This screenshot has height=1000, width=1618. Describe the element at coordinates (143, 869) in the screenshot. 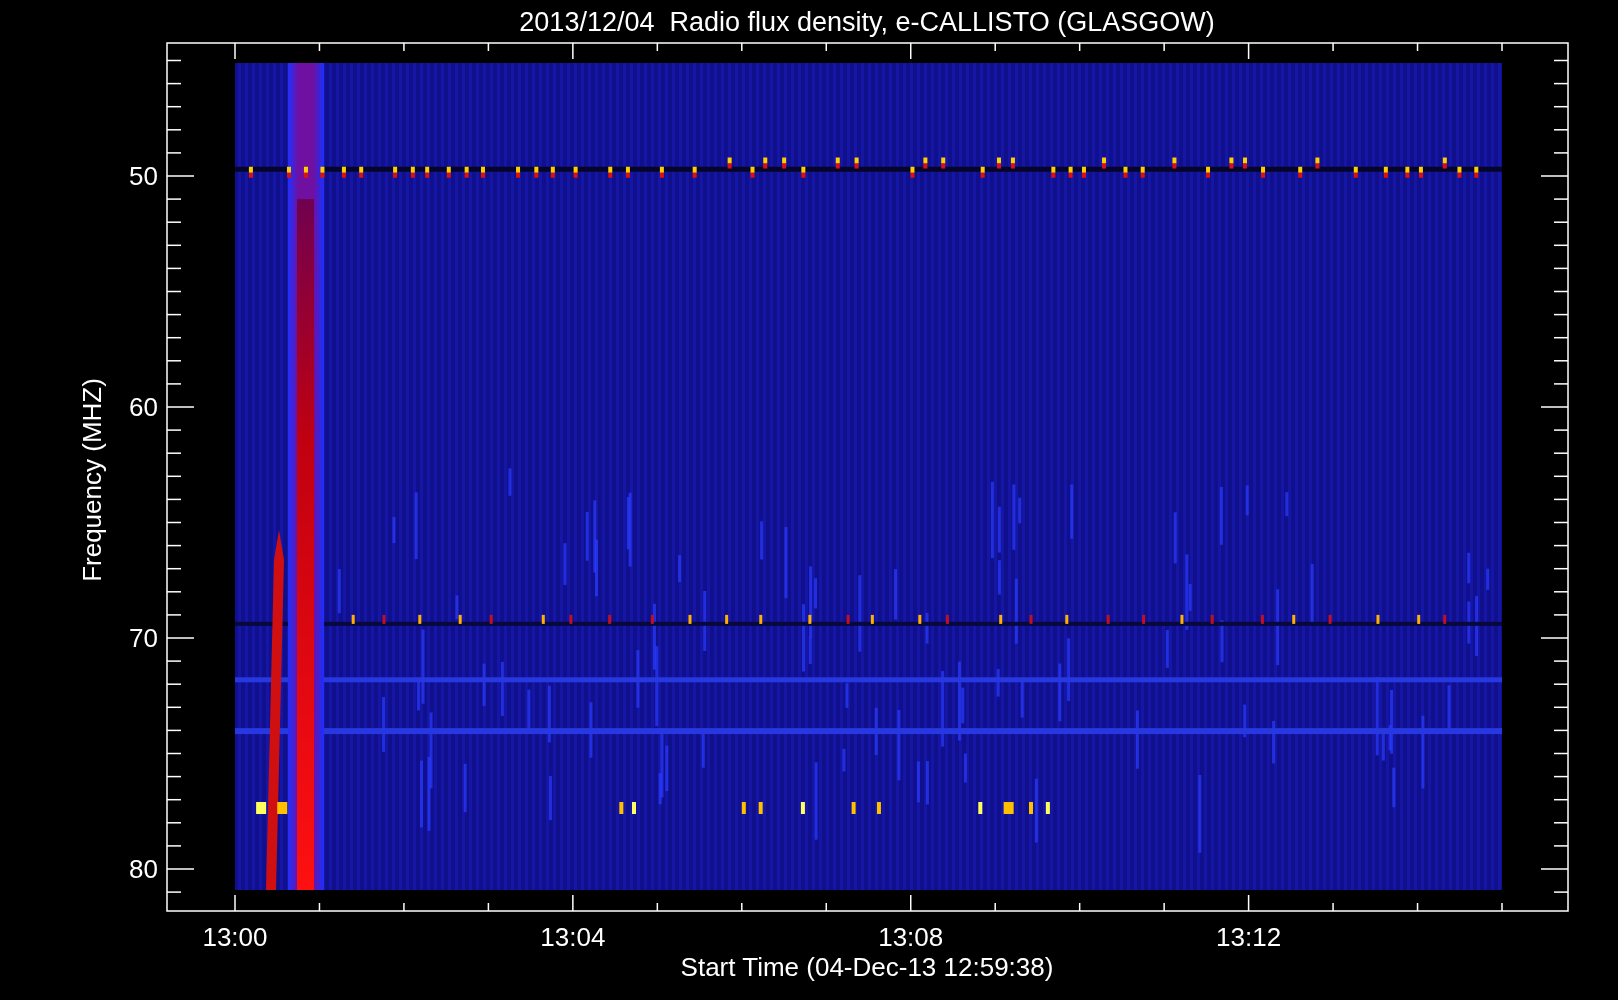

I see `y-tick-label: 80` at that location.